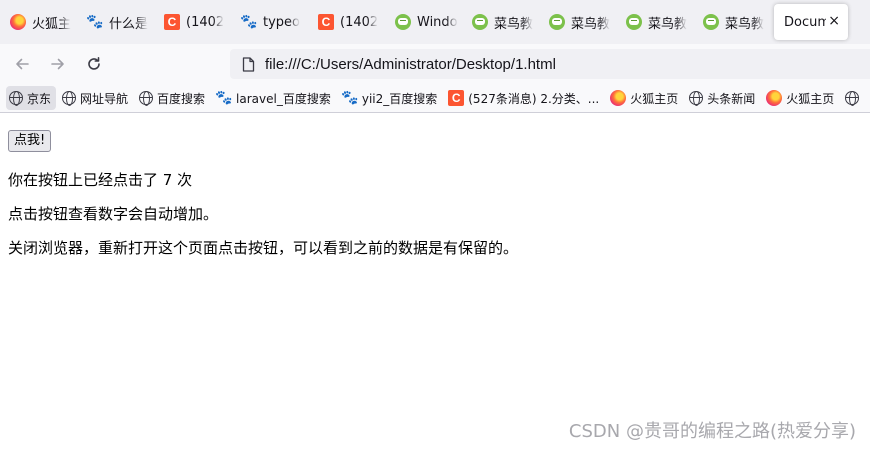 The height and width of the screenshot is (449, 870). I want to click on tab-baidu-search: 🐾 什么是, so click(115, 22).